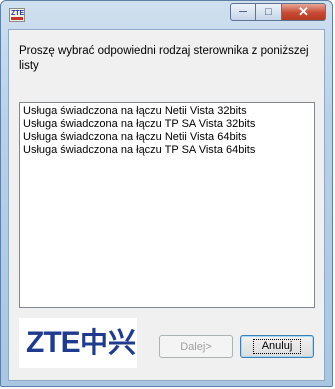 The image size is (335, 389). I want to click on cancel-button: Anuluj, so click(277, 346).